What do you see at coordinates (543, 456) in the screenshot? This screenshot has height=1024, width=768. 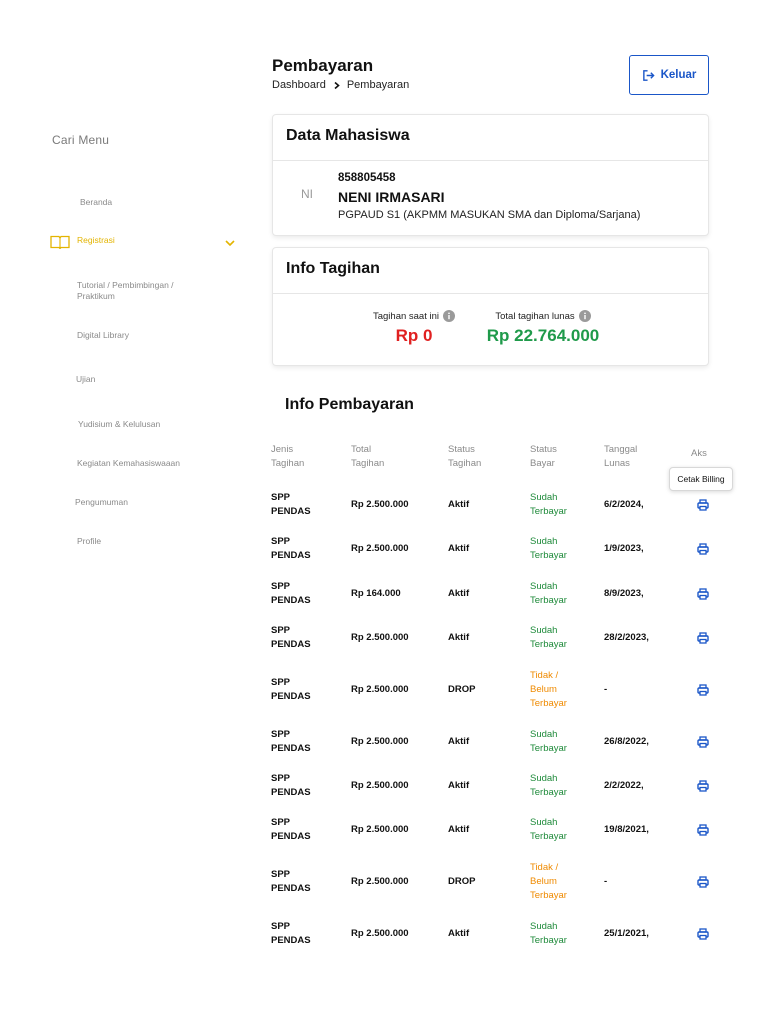 I see `column-header-pay-status: Status Bayar` at bounding box center [543, 456].